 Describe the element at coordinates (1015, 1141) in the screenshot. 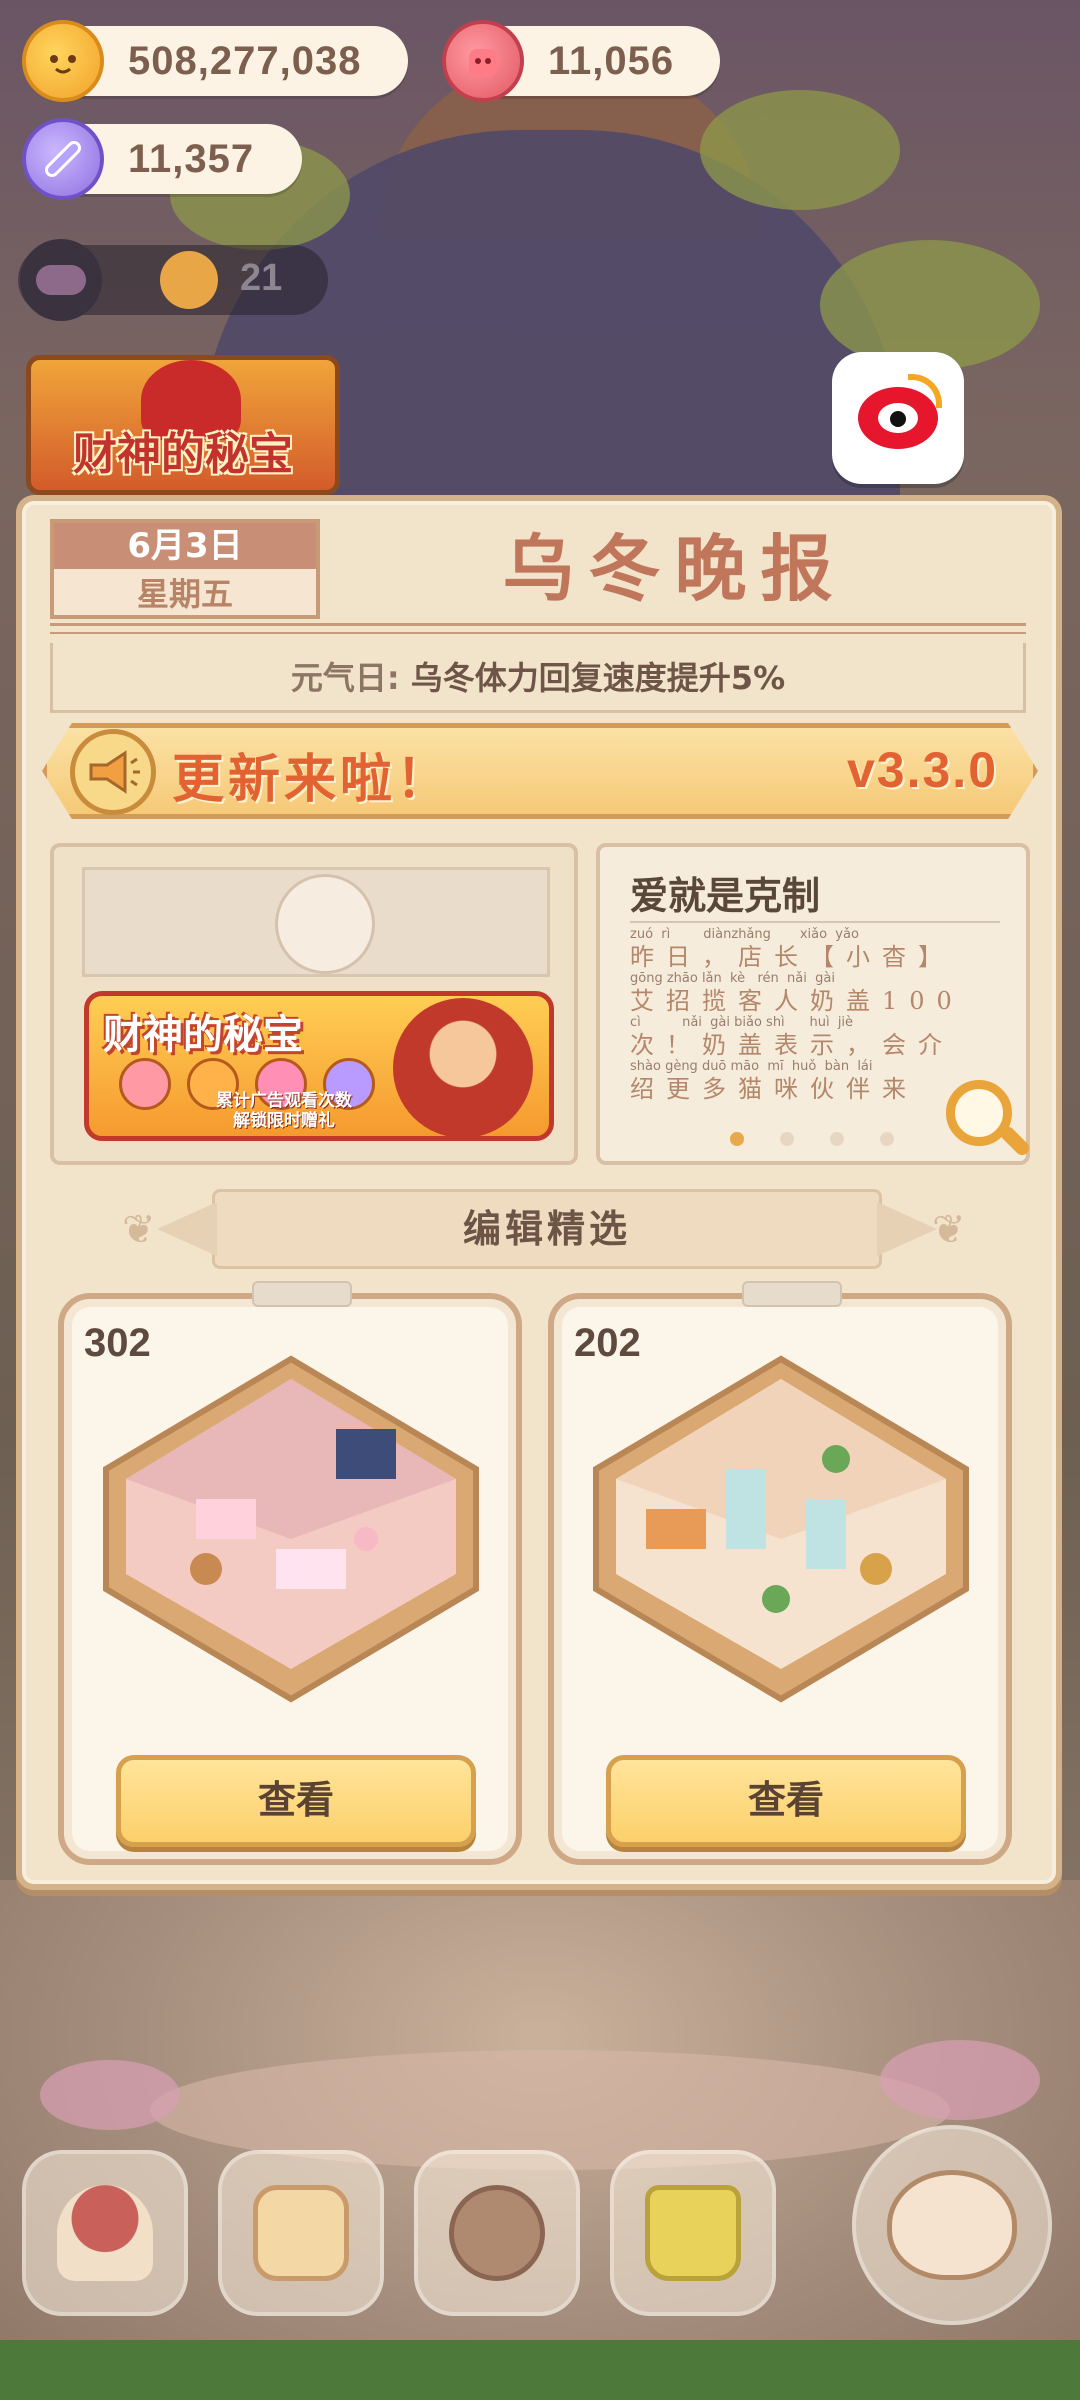

I see `magnifier-handle` at that location.